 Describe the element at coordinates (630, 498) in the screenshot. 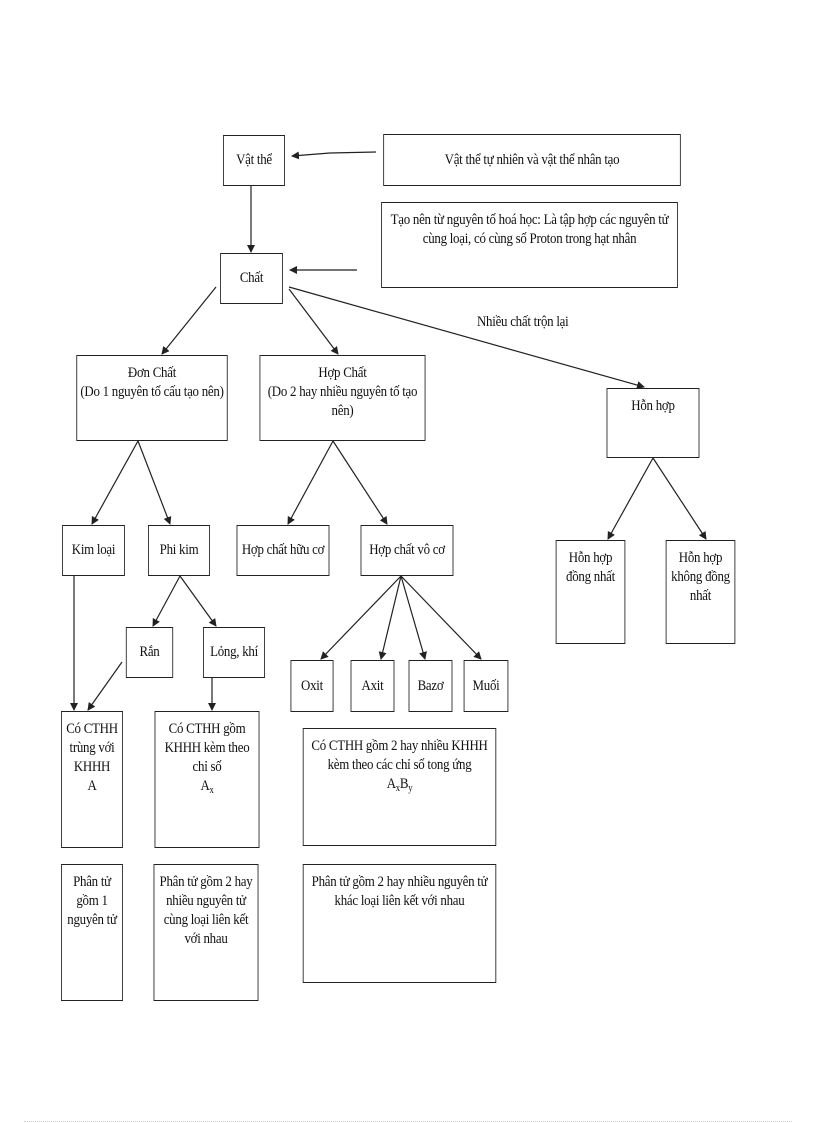

I see `arrow-hon-hop-to-dong-nhat` at that location.